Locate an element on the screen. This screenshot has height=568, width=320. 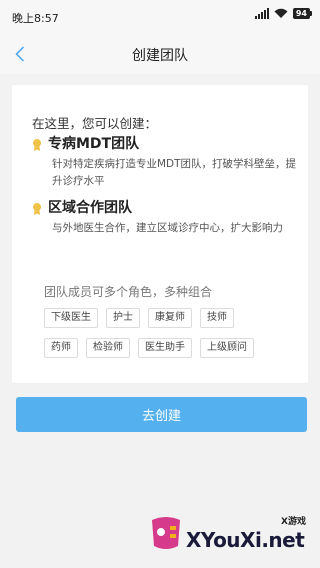
roles-row: 药师 检验师 医生助手 上级顾问 is located at coordinates (169, 348).